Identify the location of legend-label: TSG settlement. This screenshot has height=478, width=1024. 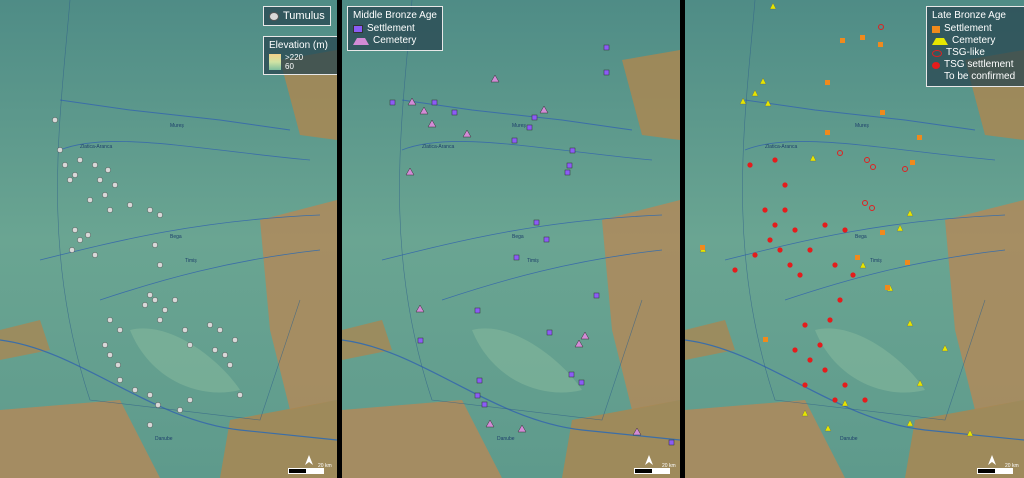
(979, 64).